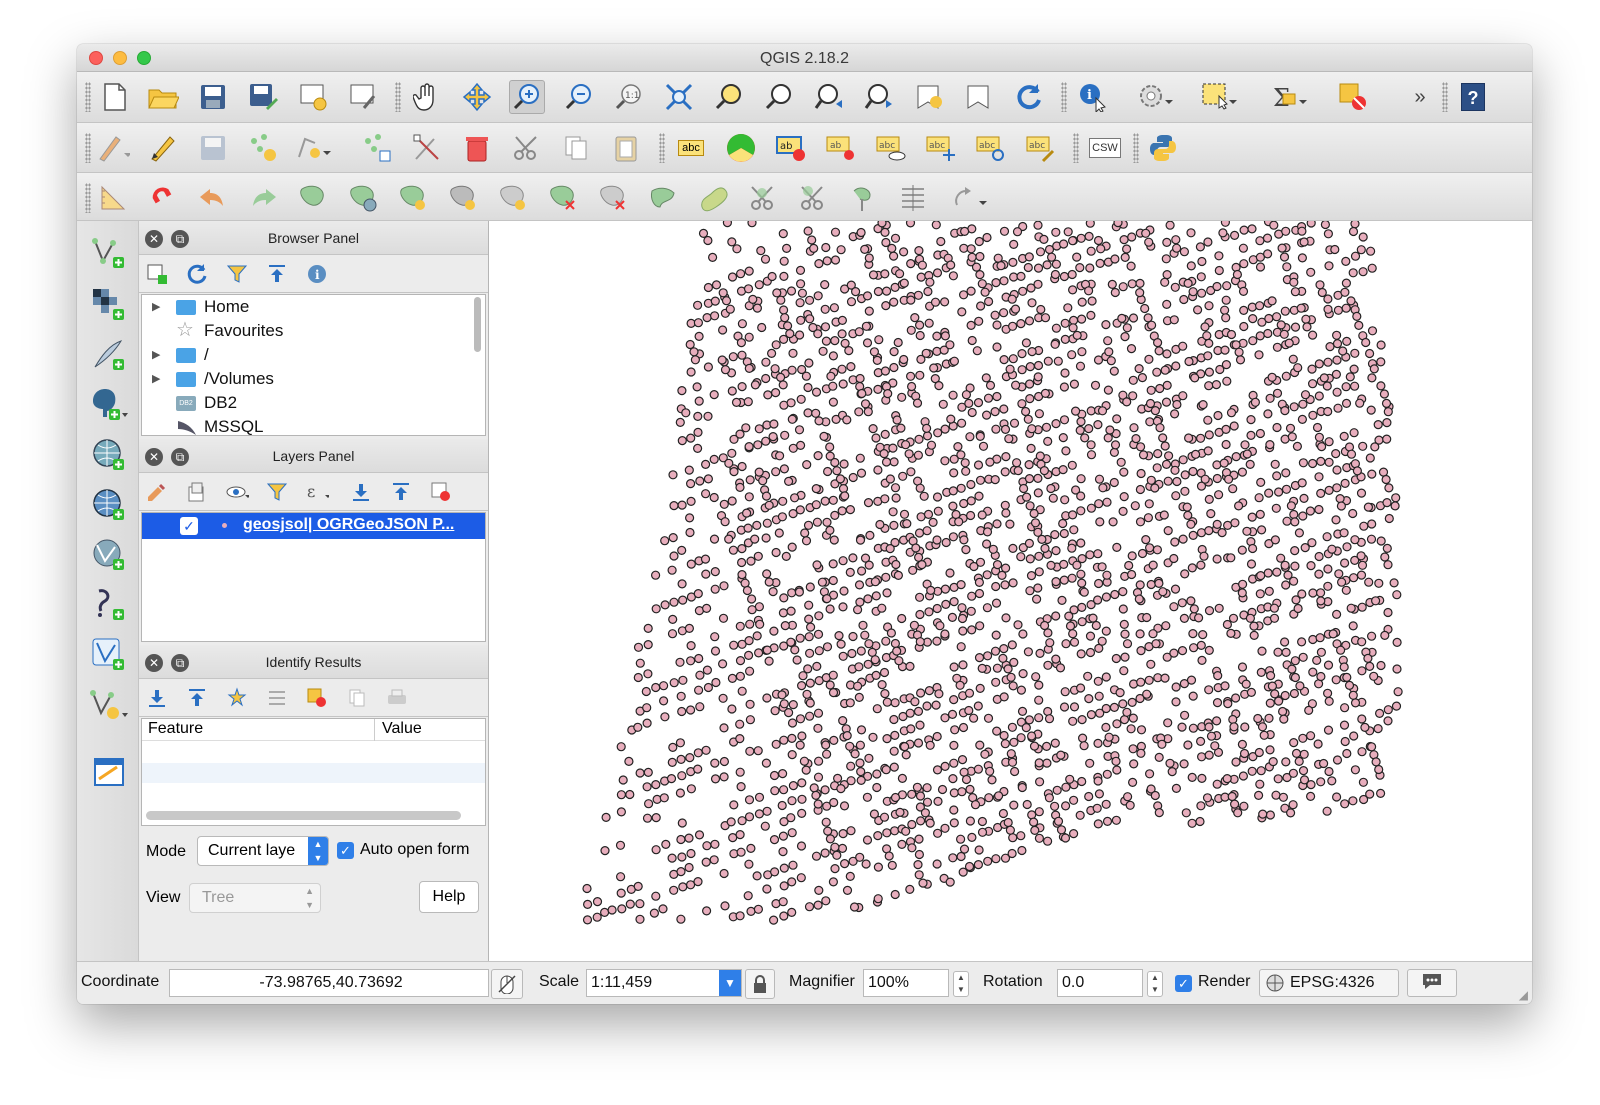 The height and width of the screenshot is (1105, 1600). Describe the element at coordinates (1289, 97) in the screenshot. I see `statistics-sum-icon: Σ` at that location.